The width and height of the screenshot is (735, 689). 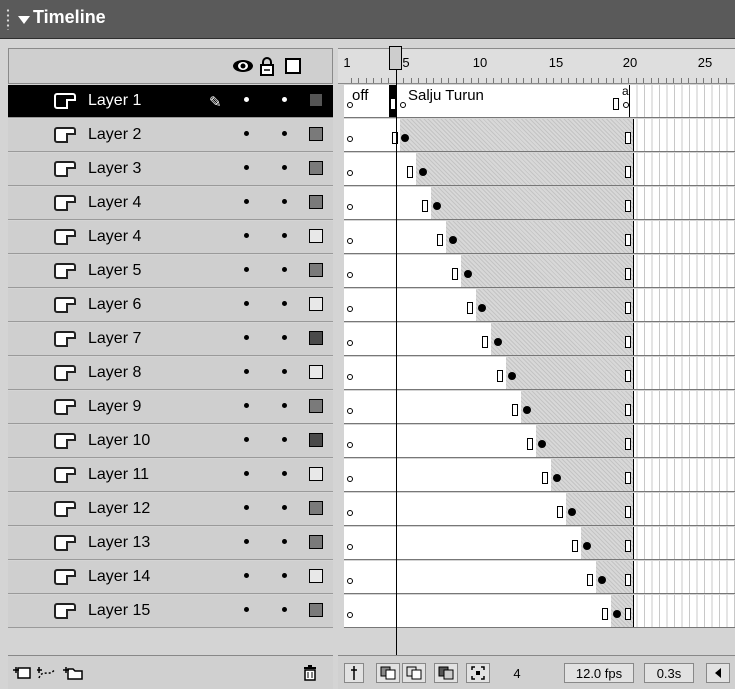 What do you see at coordinates (170, 135) in the screenshot?
I see `layer-row: Layer 2` at bounding box center [170, 135].